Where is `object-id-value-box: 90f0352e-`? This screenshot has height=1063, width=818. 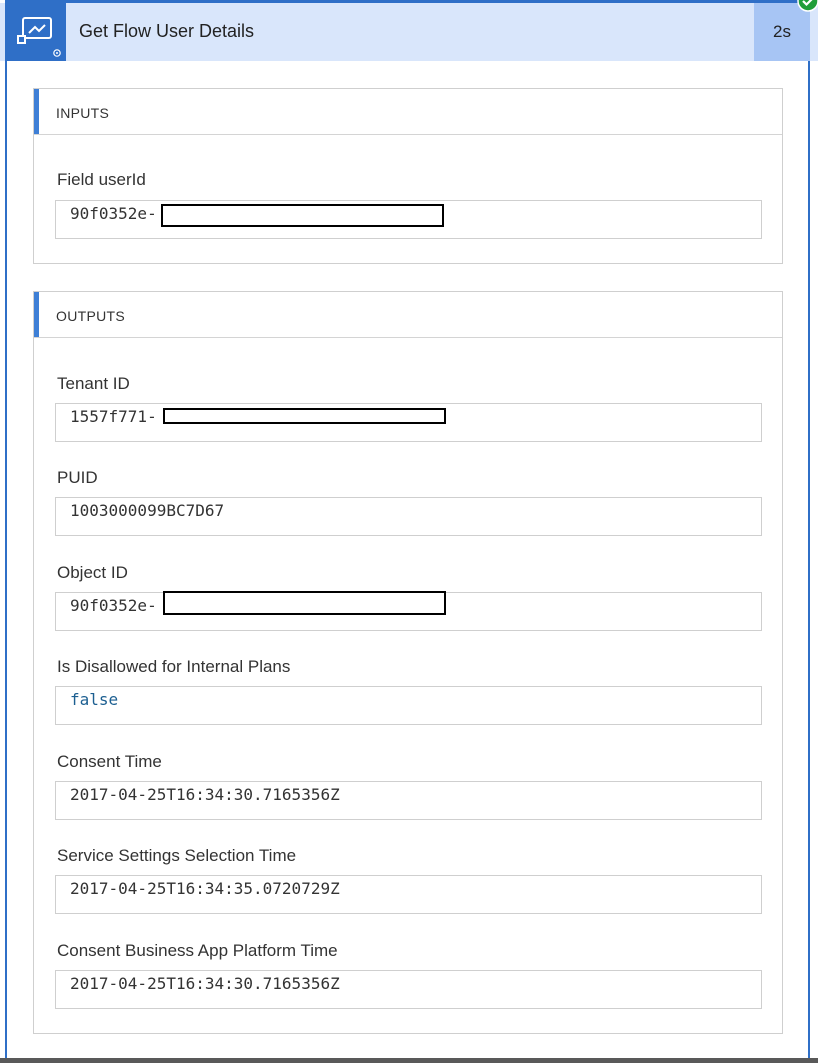
object-id-value-box: 90f0352e- is located at coordinates (408, 611).